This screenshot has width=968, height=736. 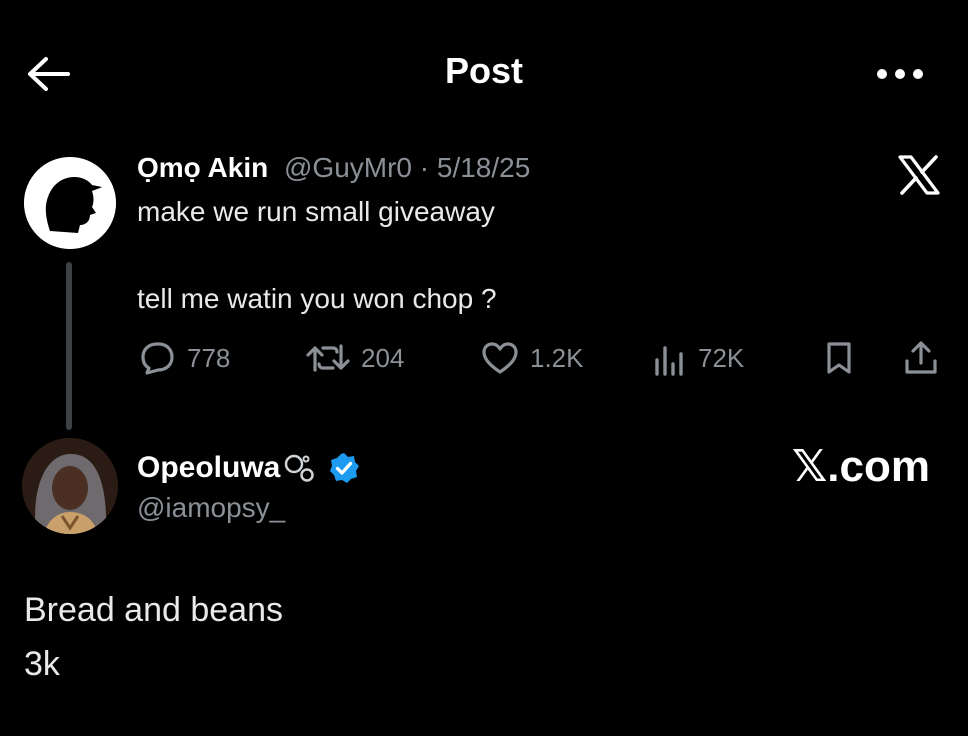 I want to click on repost-count: 204, so click(x=383, y=357).